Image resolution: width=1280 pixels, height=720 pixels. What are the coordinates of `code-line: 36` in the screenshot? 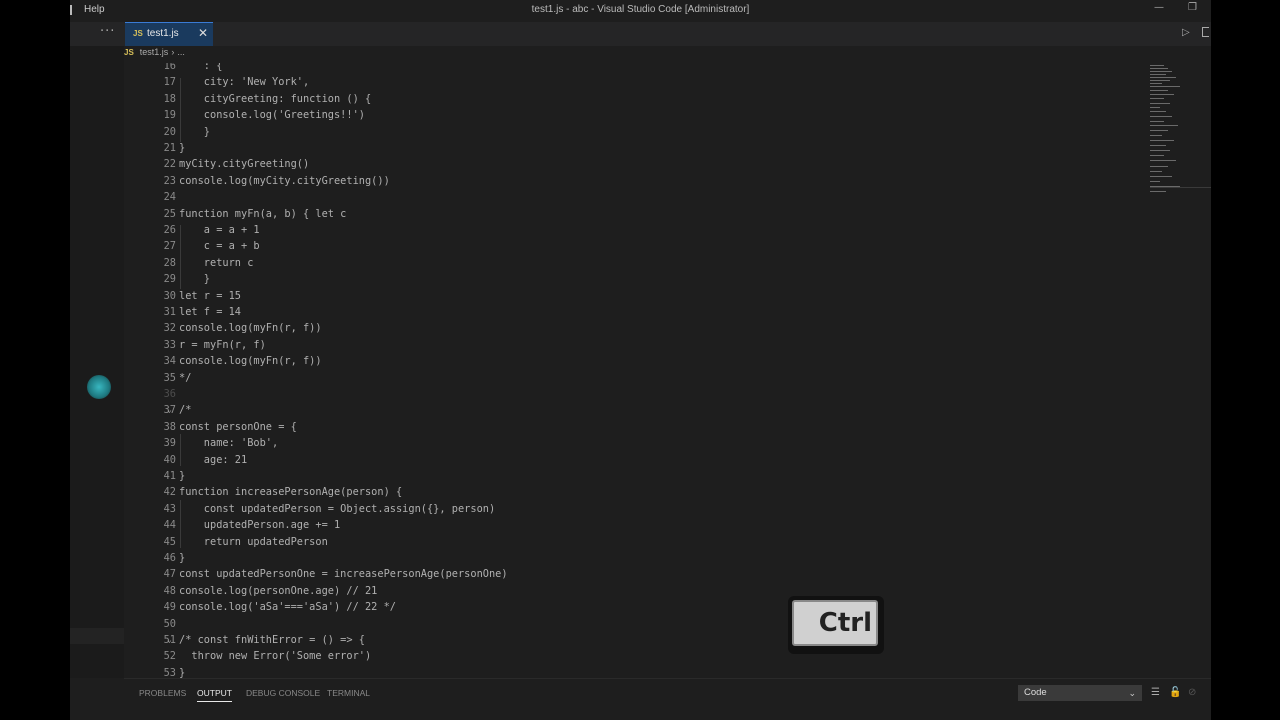 It's located at (637, 394).